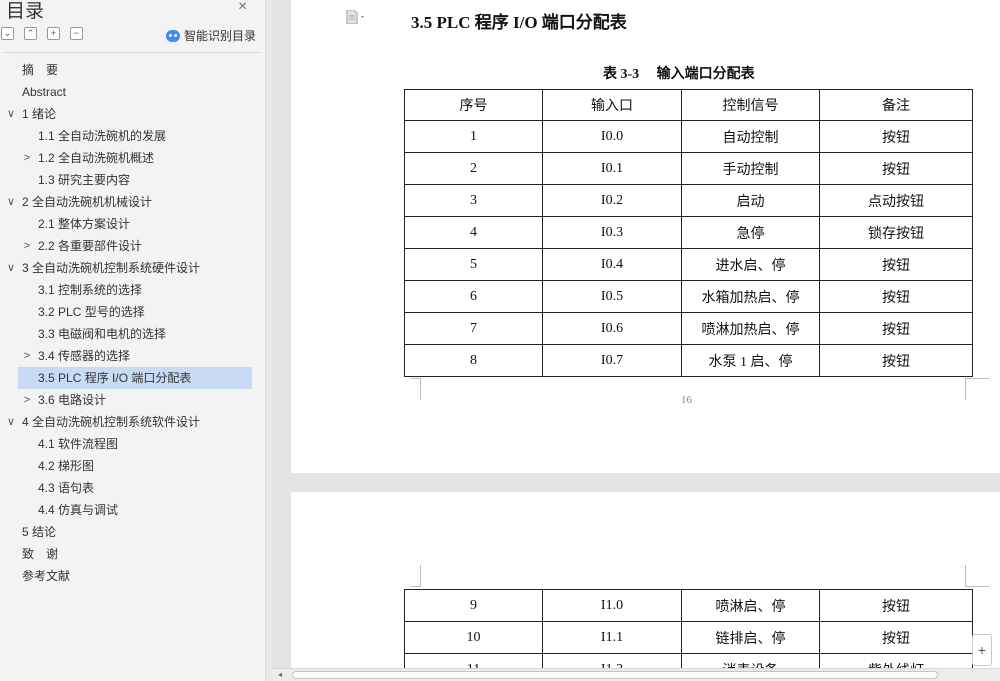 Image resolution: width=1000 pixels, height=681 pixels. What do you see at coordinates (131, 224) in the screenshot?
I see `toc-item: 2.1 整体方案设计` at bounding box center [131, 224].